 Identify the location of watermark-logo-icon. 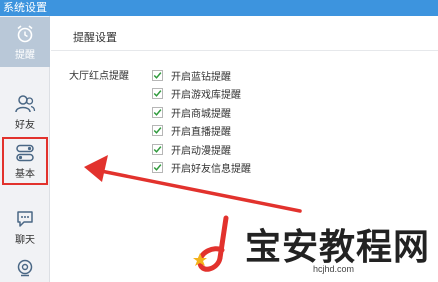
(211, 243).